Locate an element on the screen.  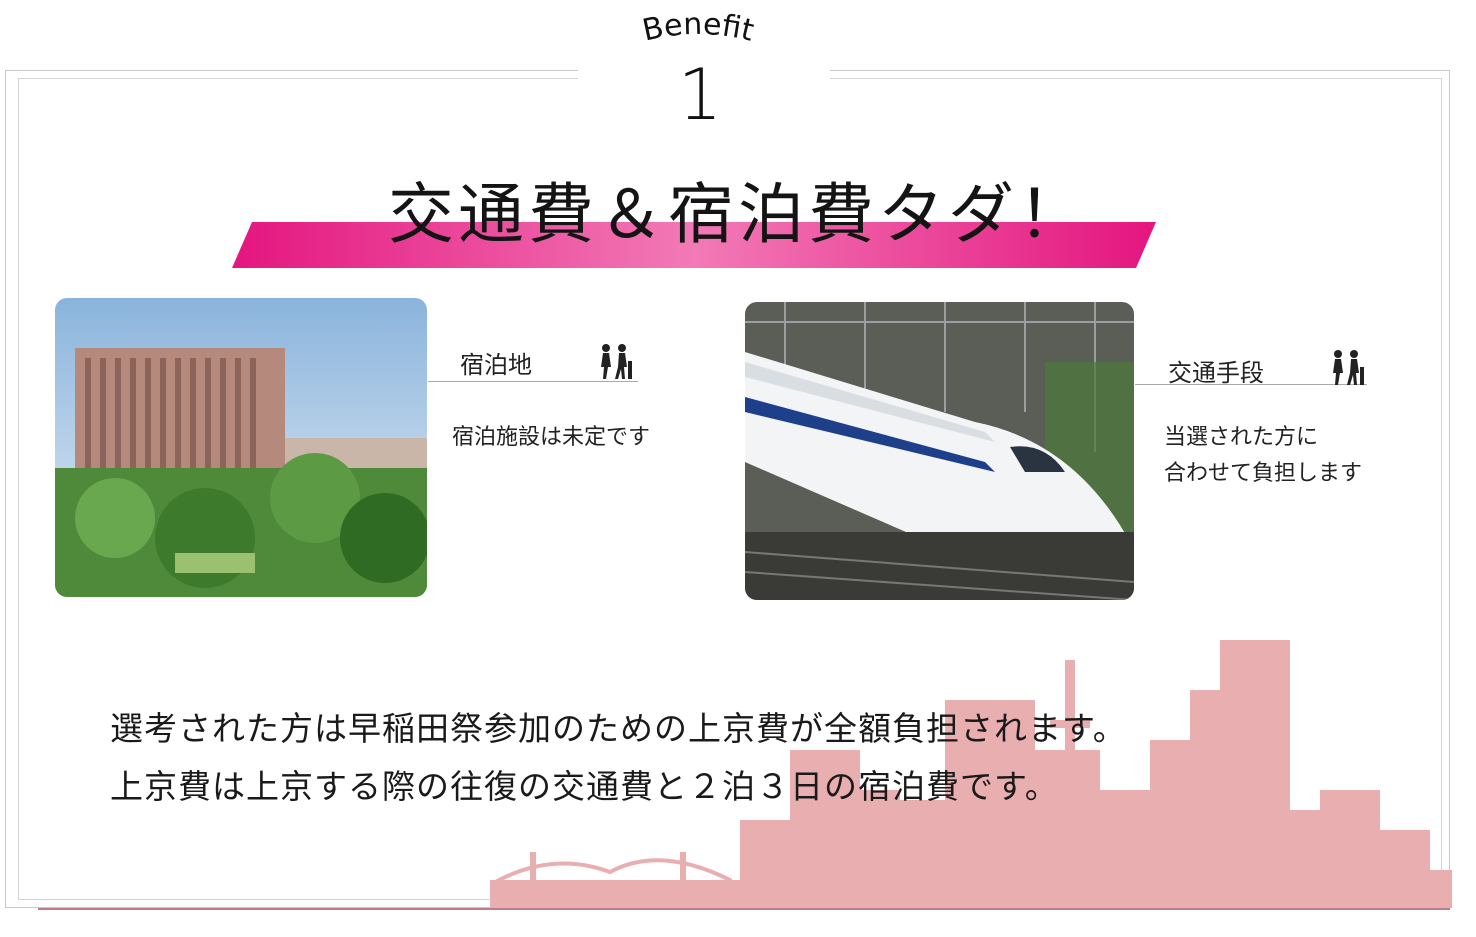
benefit-word-text: Benefit is located at coordinates (698, 26).